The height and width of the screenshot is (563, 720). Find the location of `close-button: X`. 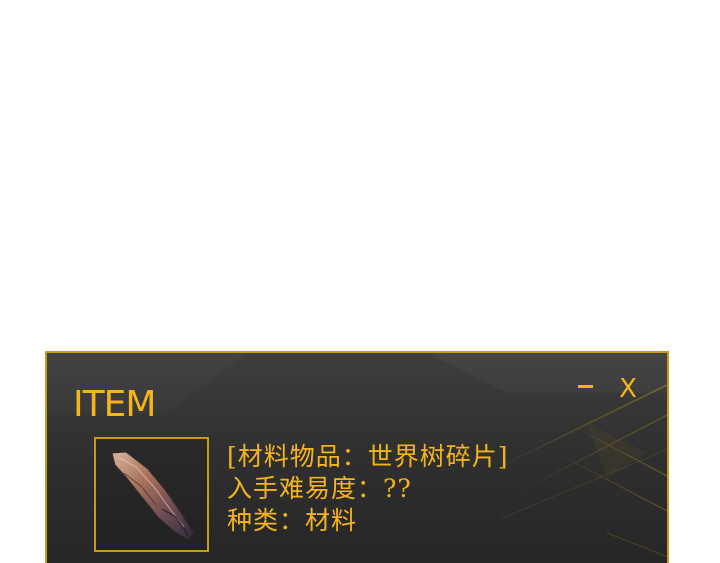

close-button: X is located at coordinates (628, 389).